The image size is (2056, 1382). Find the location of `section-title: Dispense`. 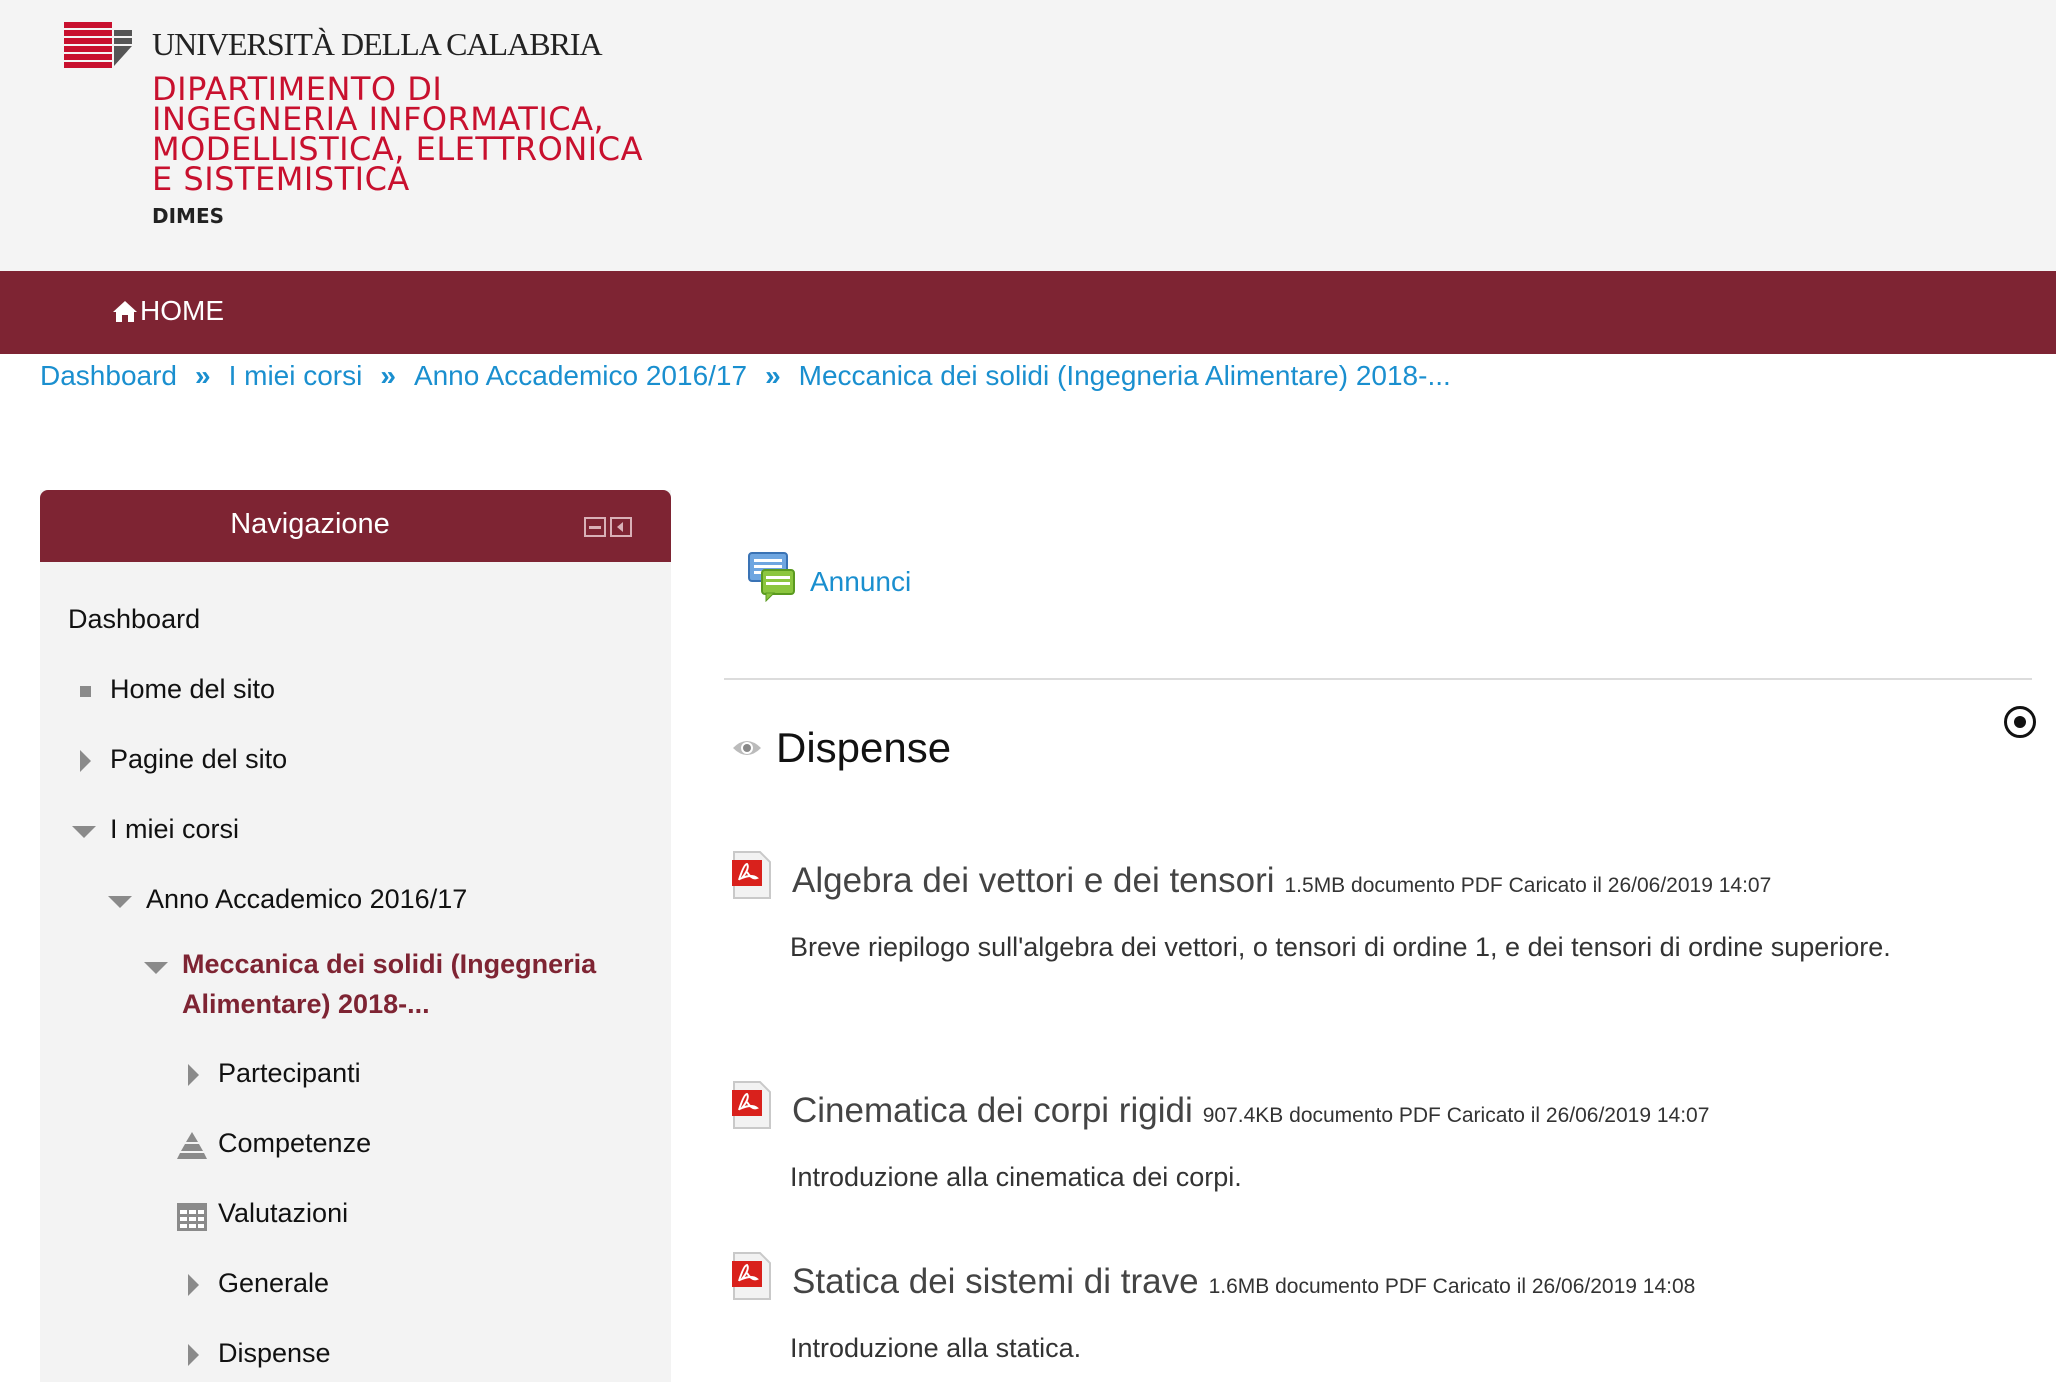

section-title: Dispense is located at coordinates (864, 747).